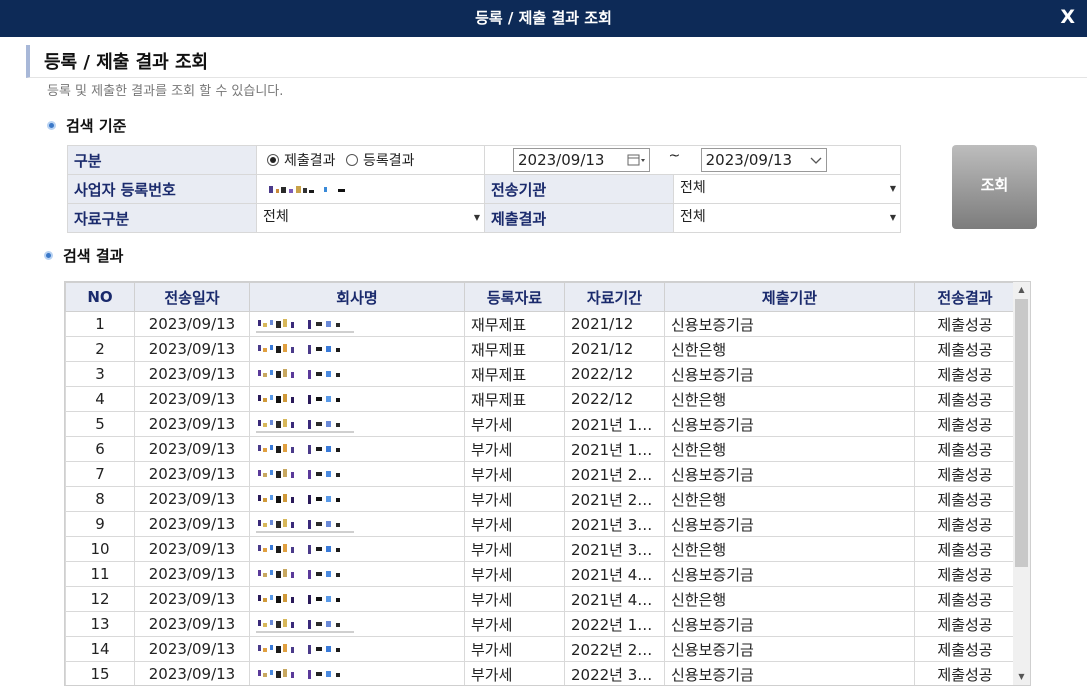 Image resolution: width=1087 pixels, height=696 pixels. I want to click on date-range-cell: 2023/09/13 ~ 2023/09/13, so click(692, 160).